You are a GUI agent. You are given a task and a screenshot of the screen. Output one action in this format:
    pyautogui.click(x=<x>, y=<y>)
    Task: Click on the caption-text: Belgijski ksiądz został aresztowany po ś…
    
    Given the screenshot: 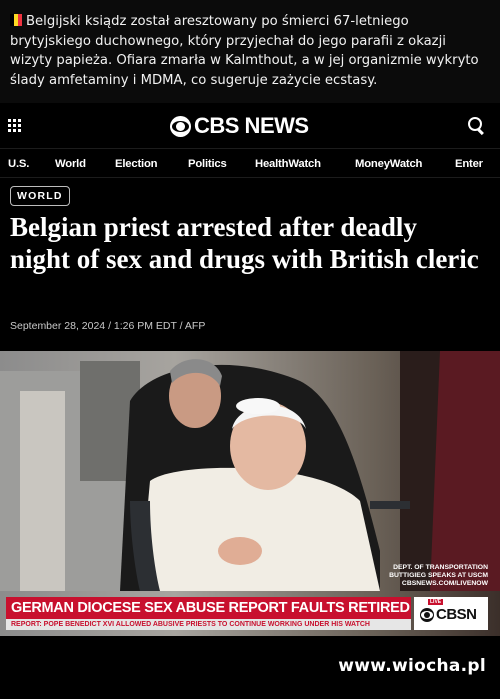 What is the action you would take?
    pyautogui.click(x=244, y=51)
    